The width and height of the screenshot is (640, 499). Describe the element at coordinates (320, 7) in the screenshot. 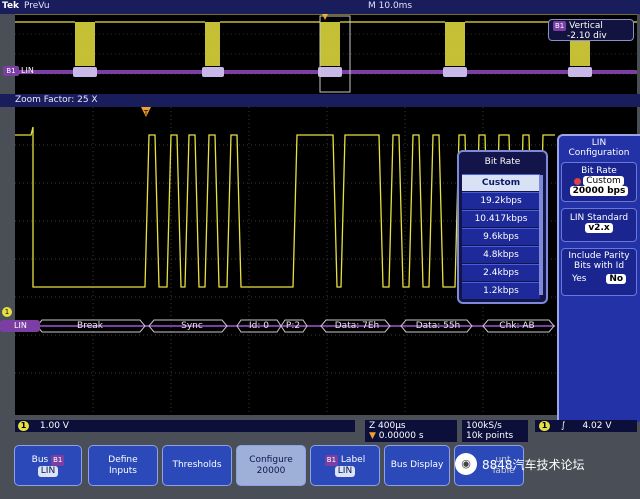

I see `top-status-bar: Tek PreVu M 10.0ms` at that location.